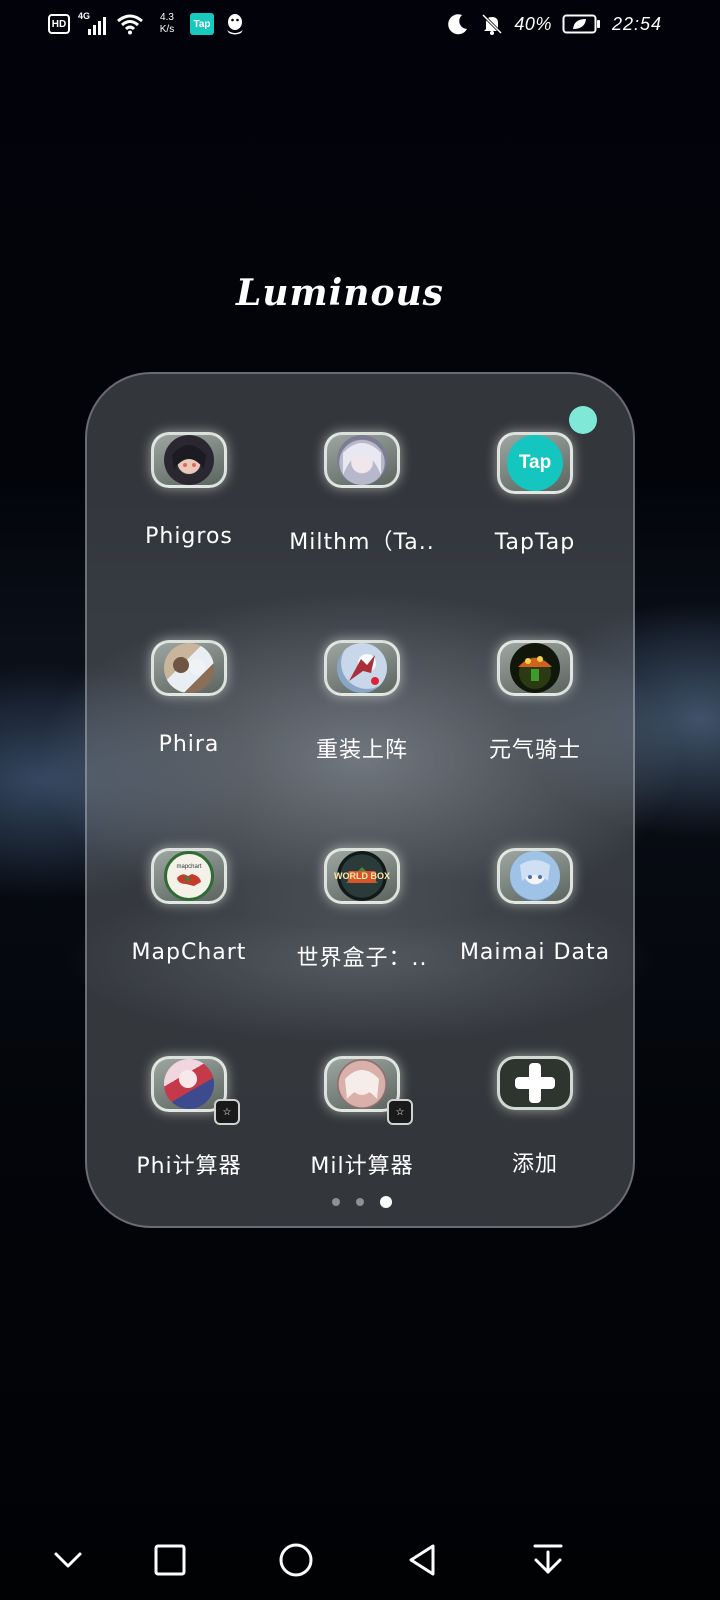 The height and width of the screenshot is (1600, 720). I want to click on worldbox-app-icon: WORLD BOX, so click(362, 876).